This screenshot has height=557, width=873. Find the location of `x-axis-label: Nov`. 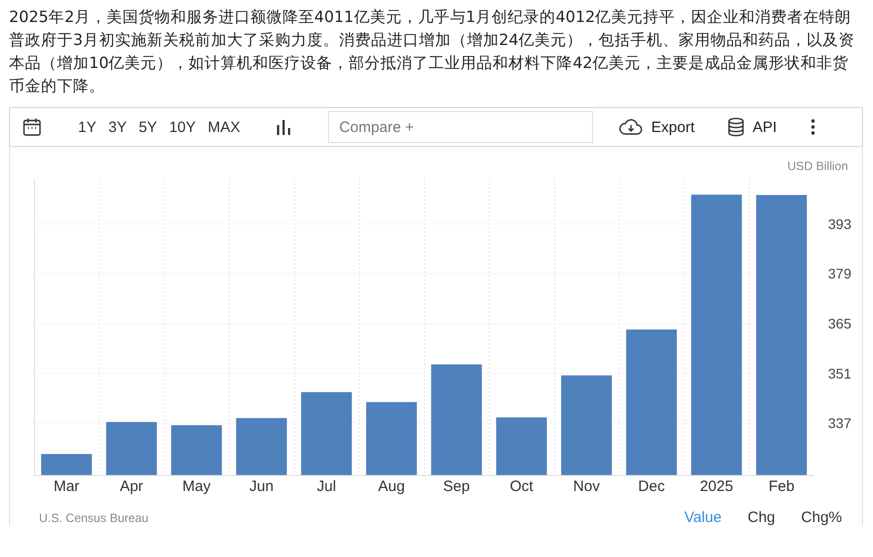

x-axis-label: Nov is located at coordinates (586, 486).